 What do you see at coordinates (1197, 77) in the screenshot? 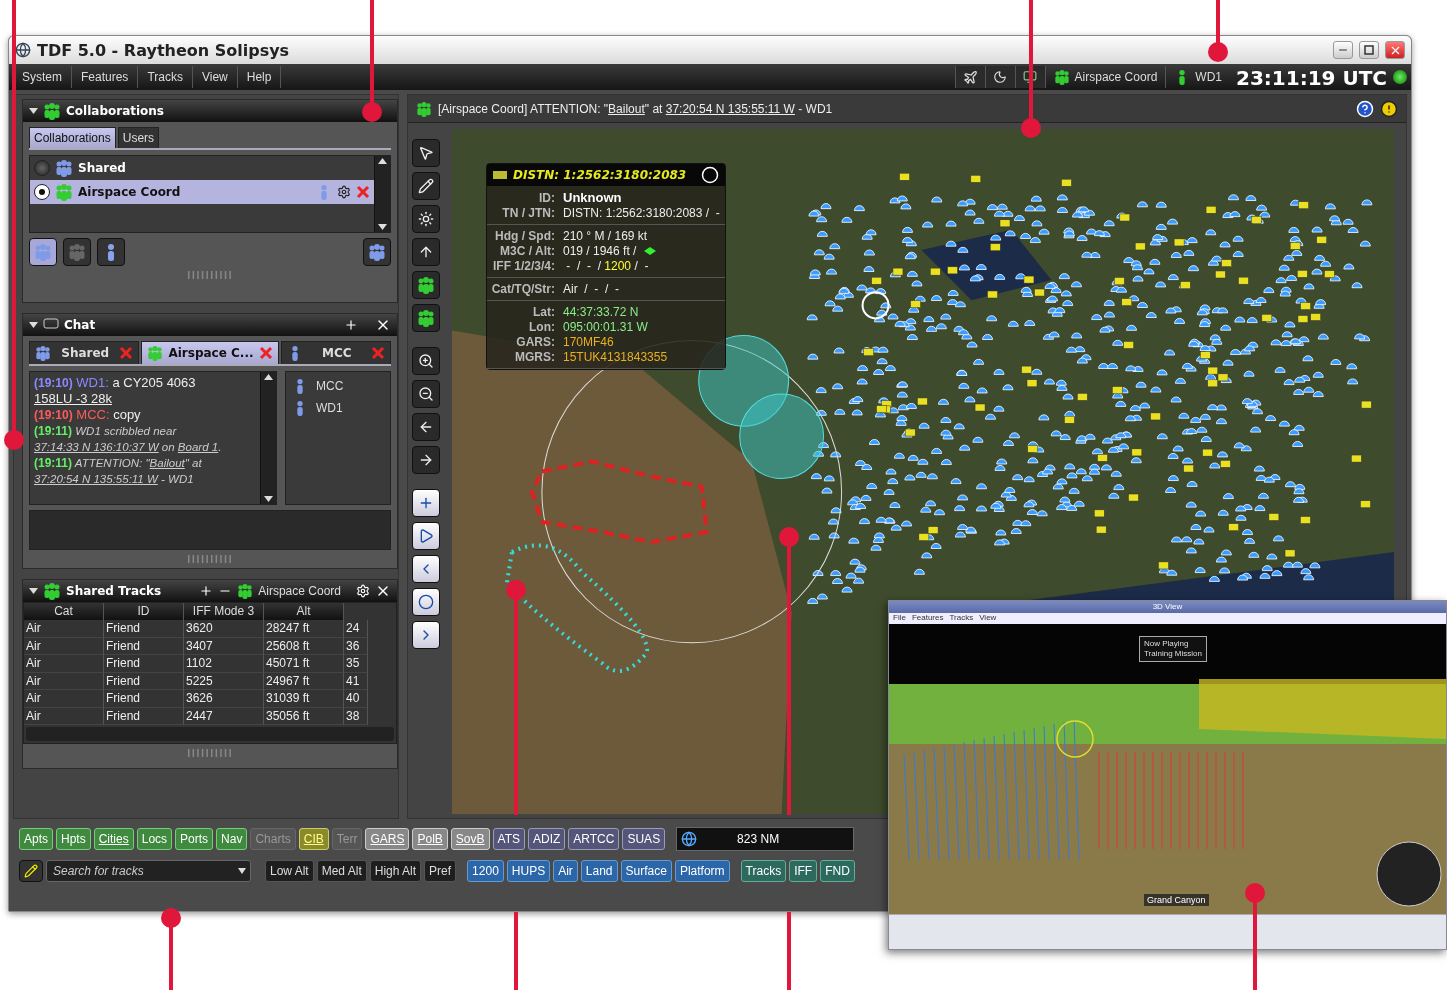
I see `user-status: WD1` at bounding box center [1197, 77].